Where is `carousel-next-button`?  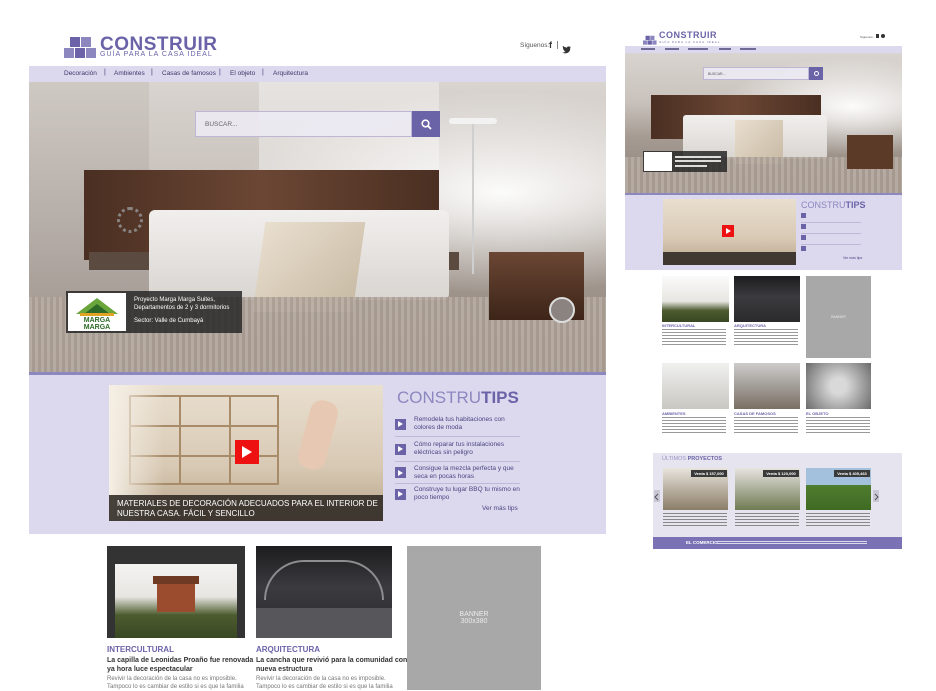 carousel-next-button is located at coordinates (876, 496).